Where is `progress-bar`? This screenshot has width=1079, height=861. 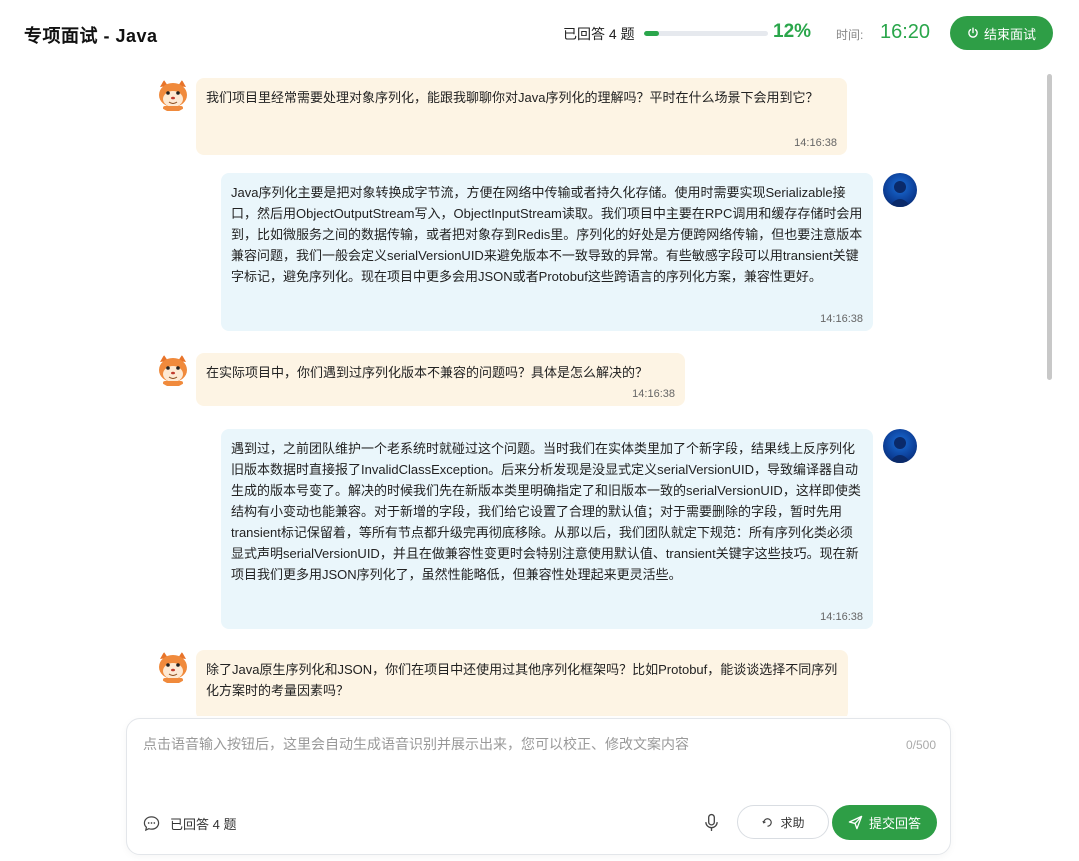 progress-bar is located at coordinates (706, 33).